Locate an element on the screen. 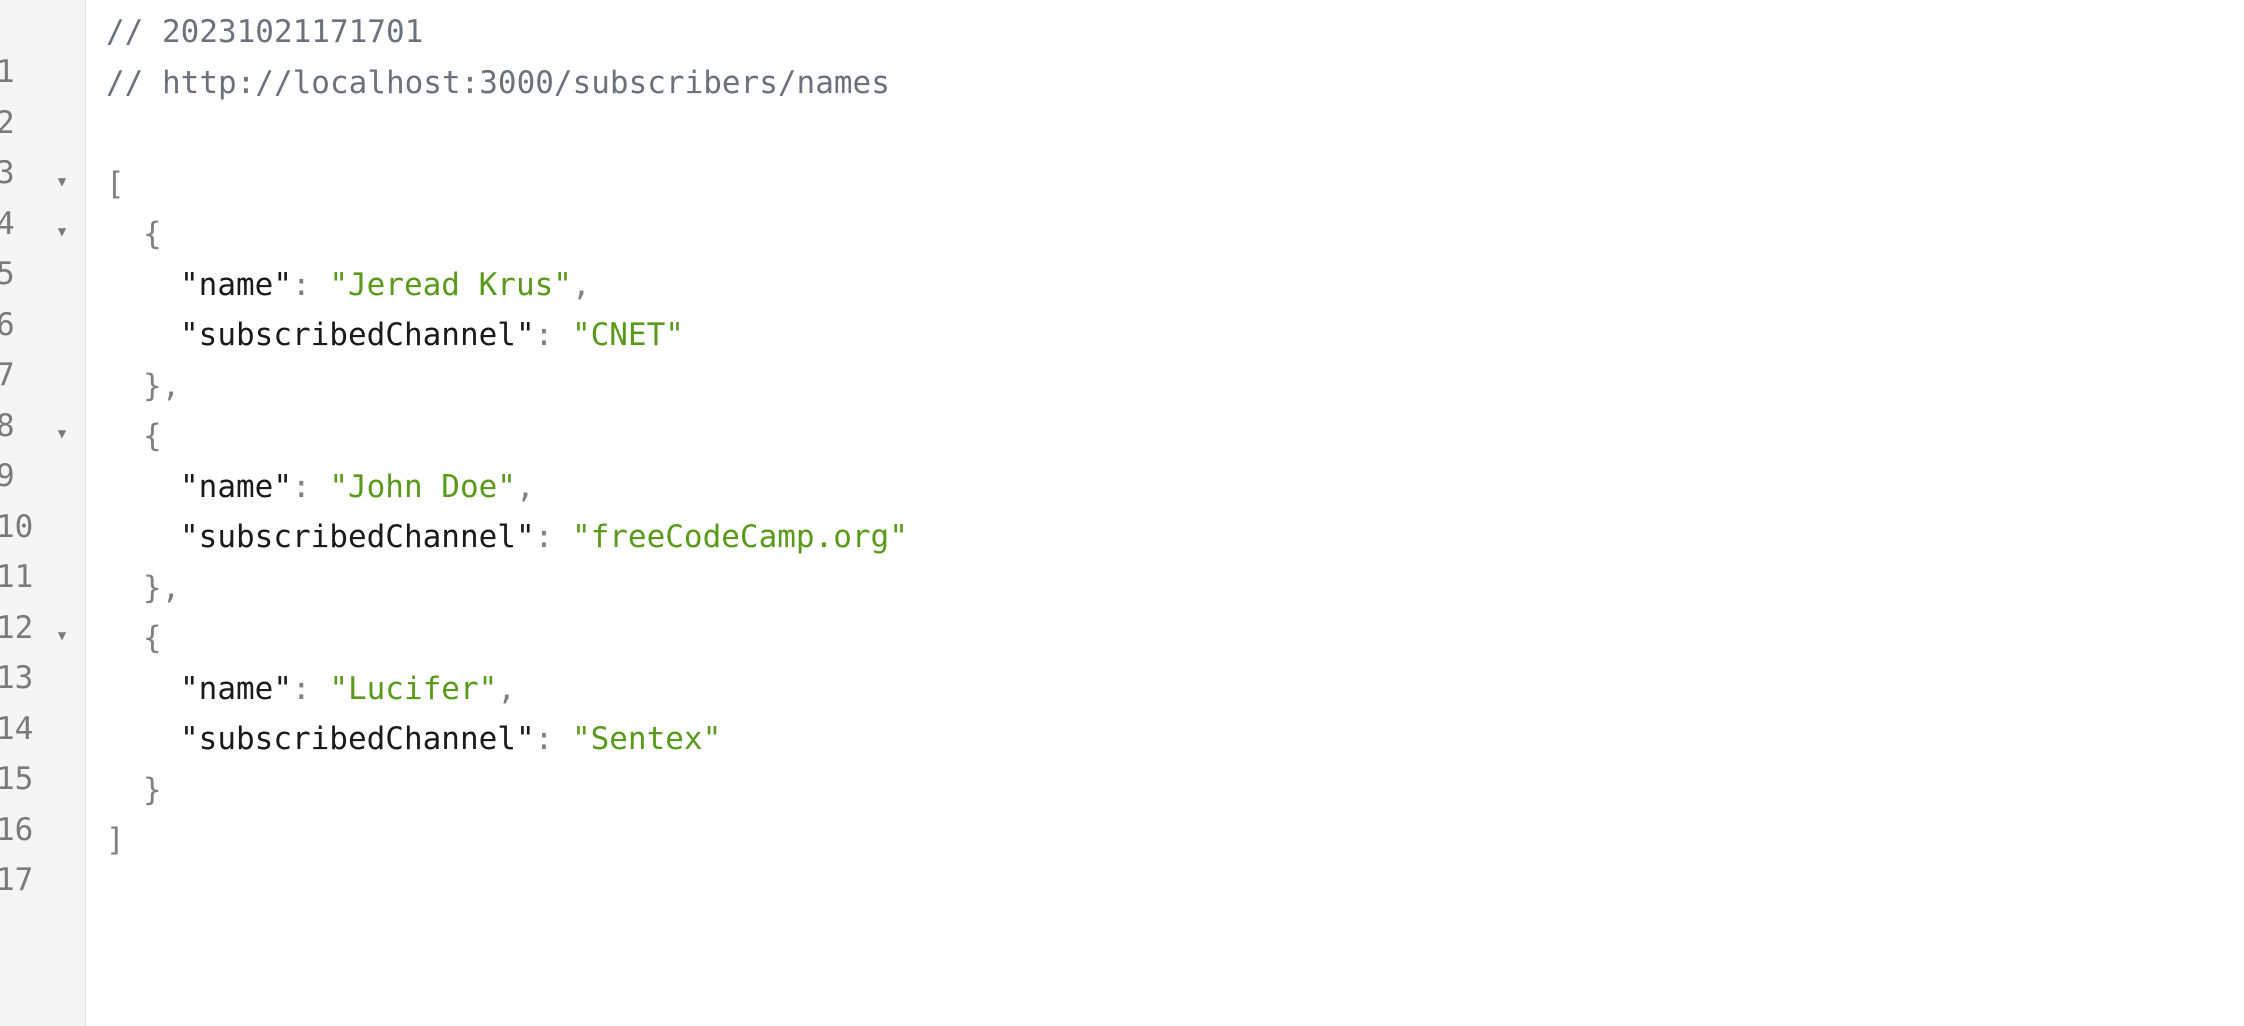 Image resolution: width=2244 pixels, height=1026 pixels. json-entry: "name": "John Doe", is located at coordinates (357, 487).